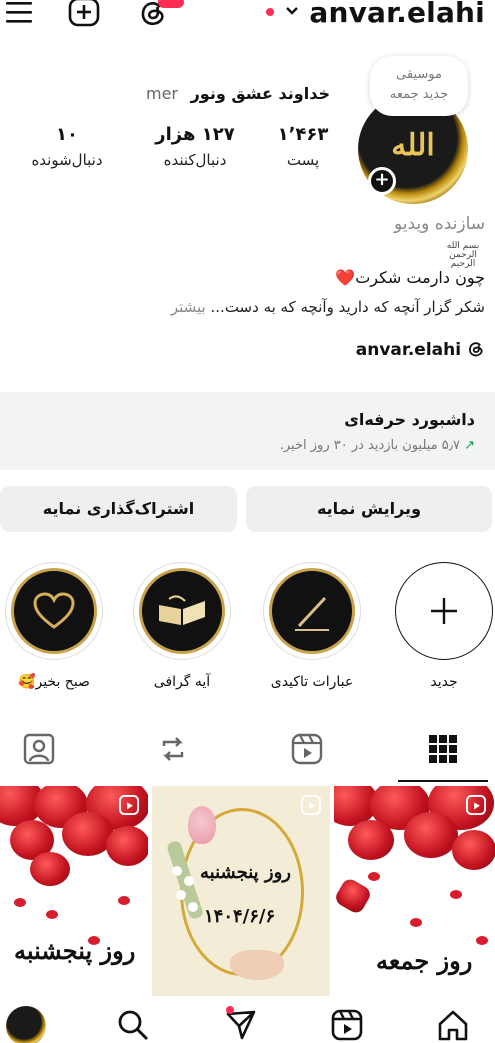 This screenshot has height=1043, width=495. I want to click on pronoun: mer, so click(162, 93).